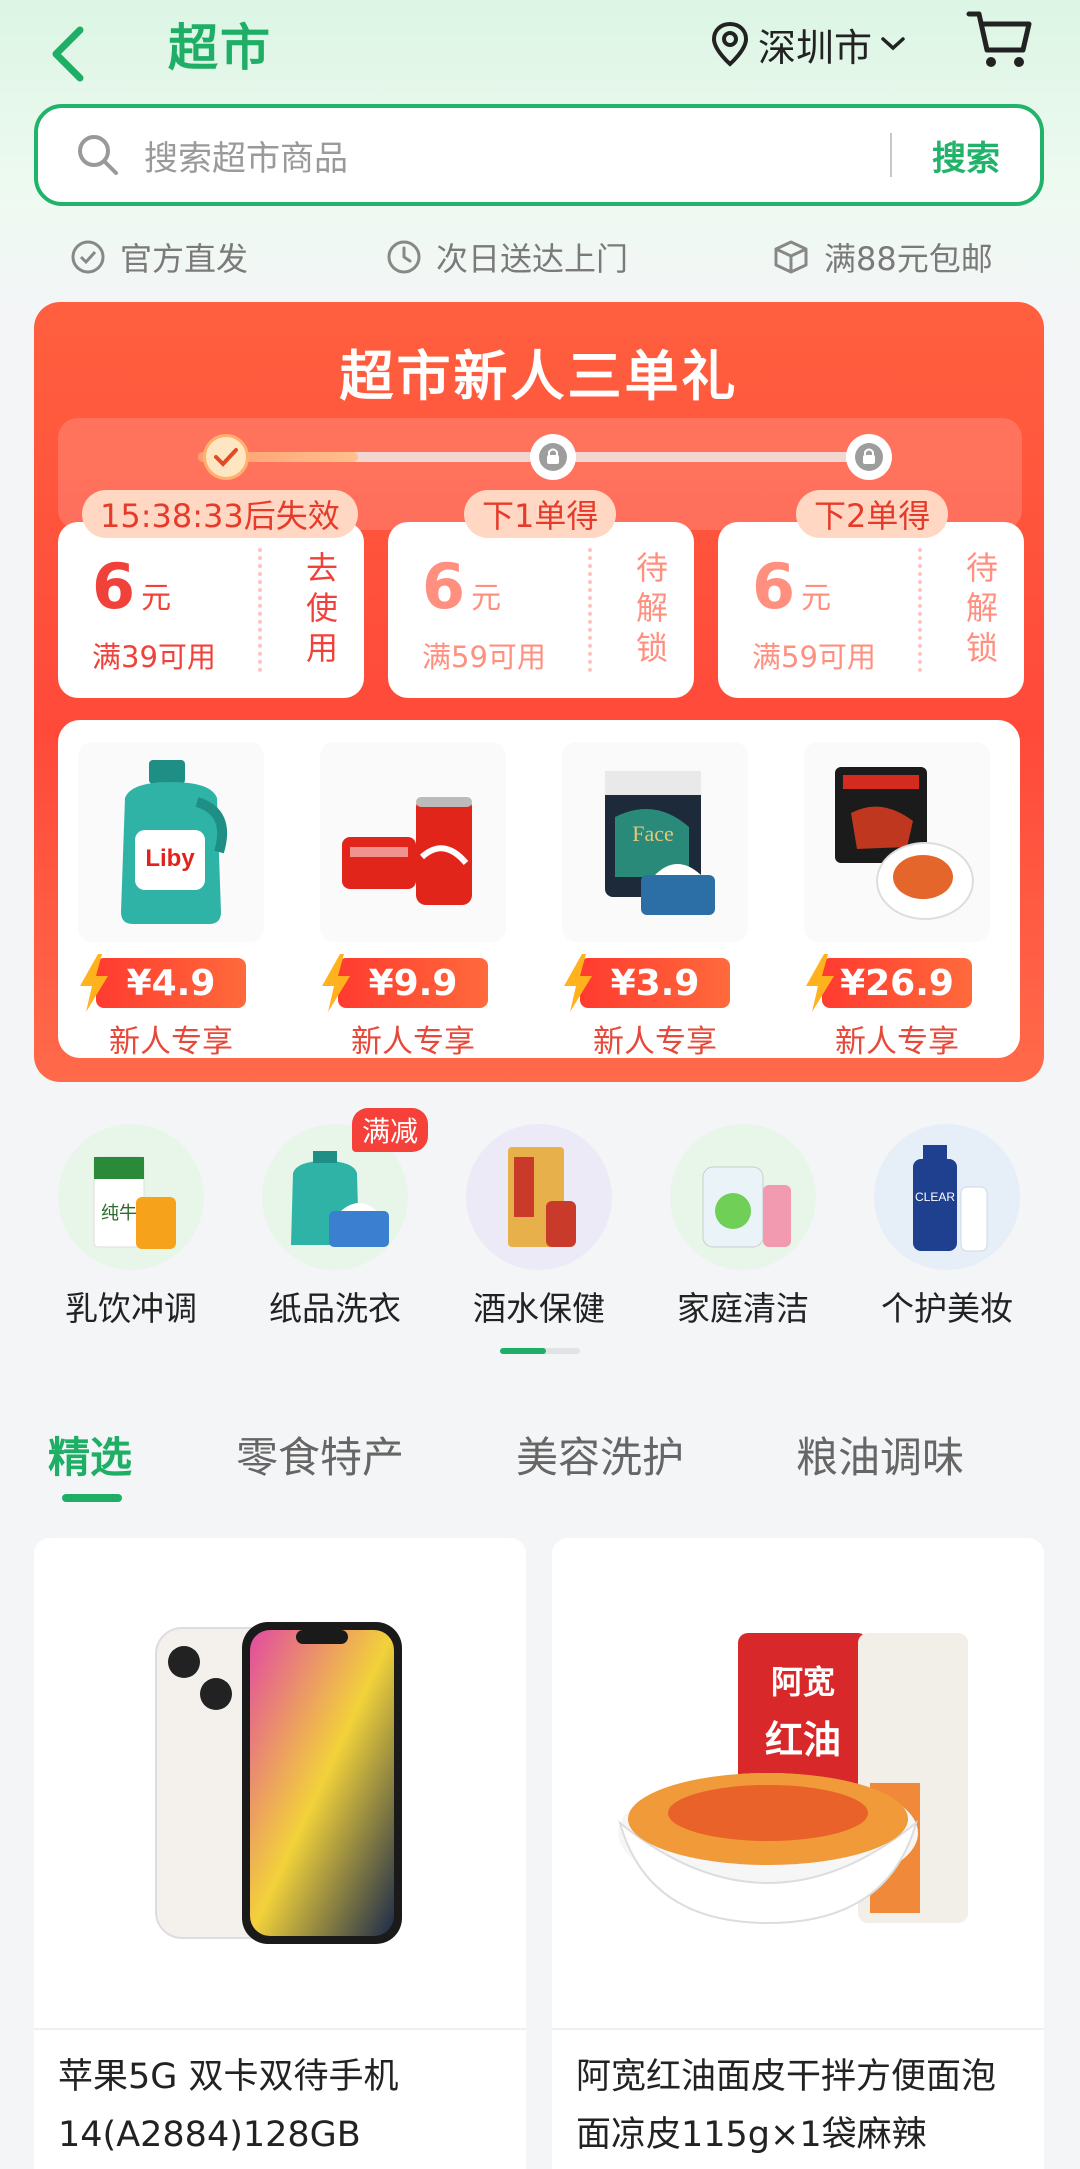  I want to click on category-personal-care: CLEAR 个护美妆, so click(947, 1227).